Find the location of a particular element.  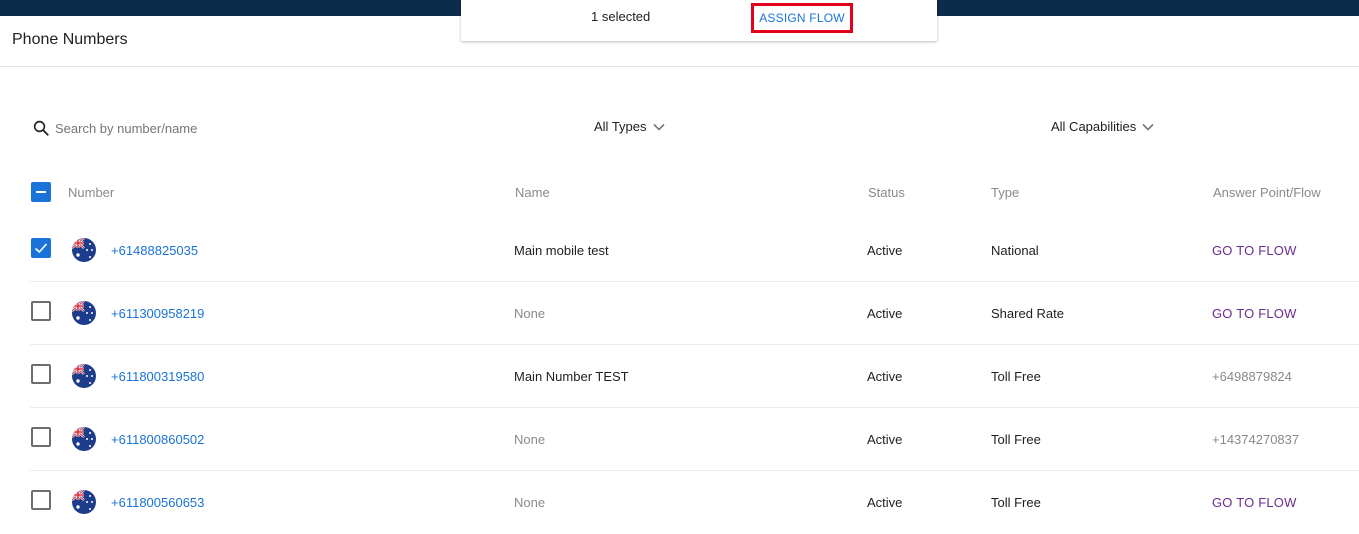

type-text: Shared Rate is located at coordinates (1027, 313).